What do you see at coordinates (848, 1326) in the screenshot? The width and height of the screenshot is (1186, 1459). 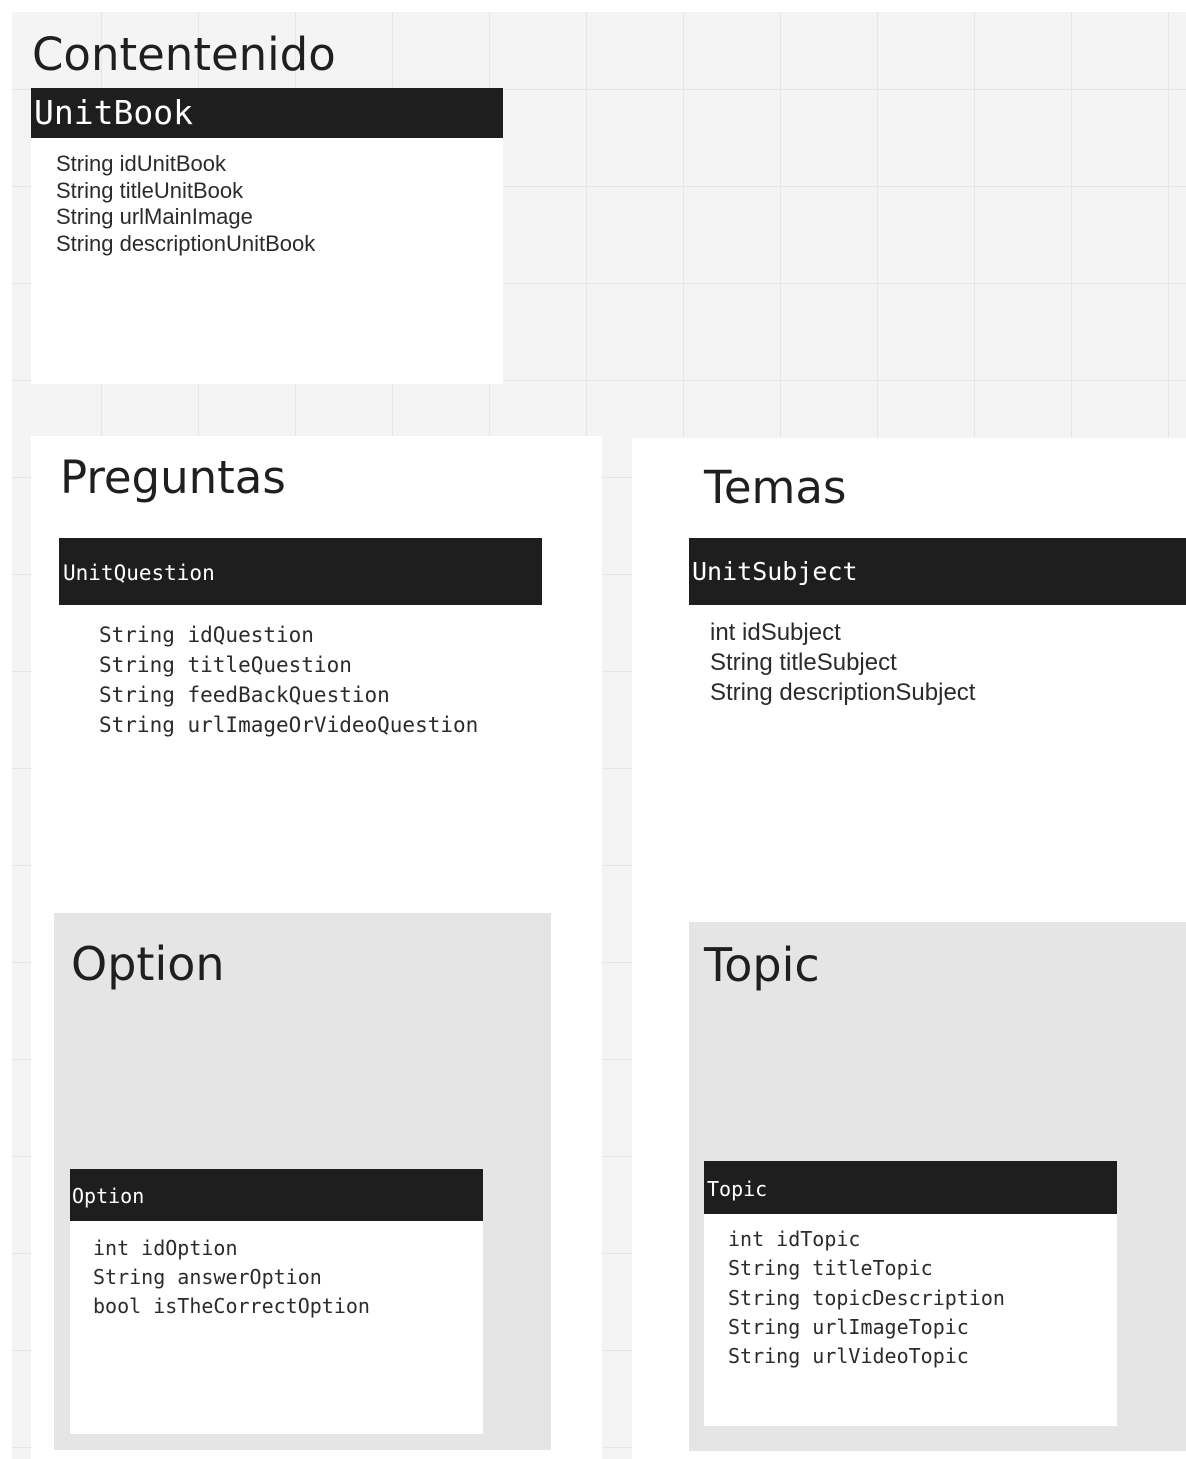 I see `field-item: String urlImageTopic` at bounding box center [848, 1326].